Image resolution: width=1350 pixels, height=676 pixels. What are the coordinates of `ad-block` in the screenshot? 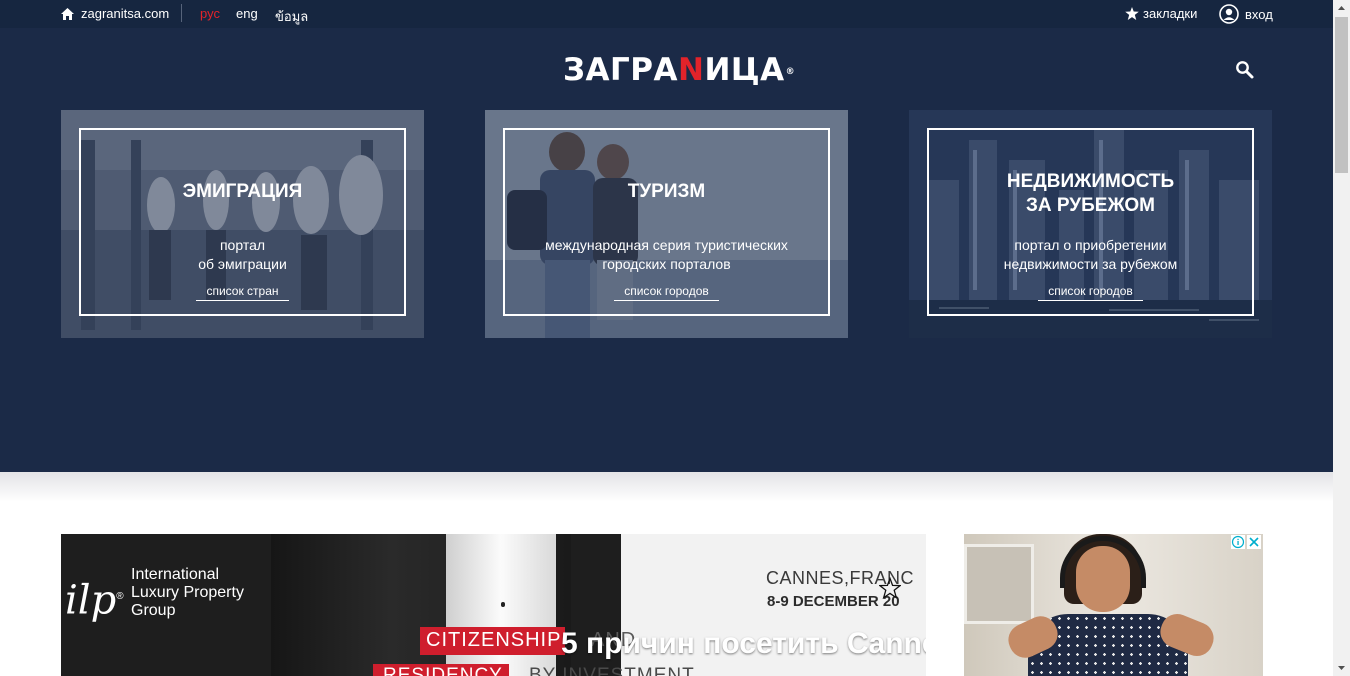 It's located at (1113, 605).